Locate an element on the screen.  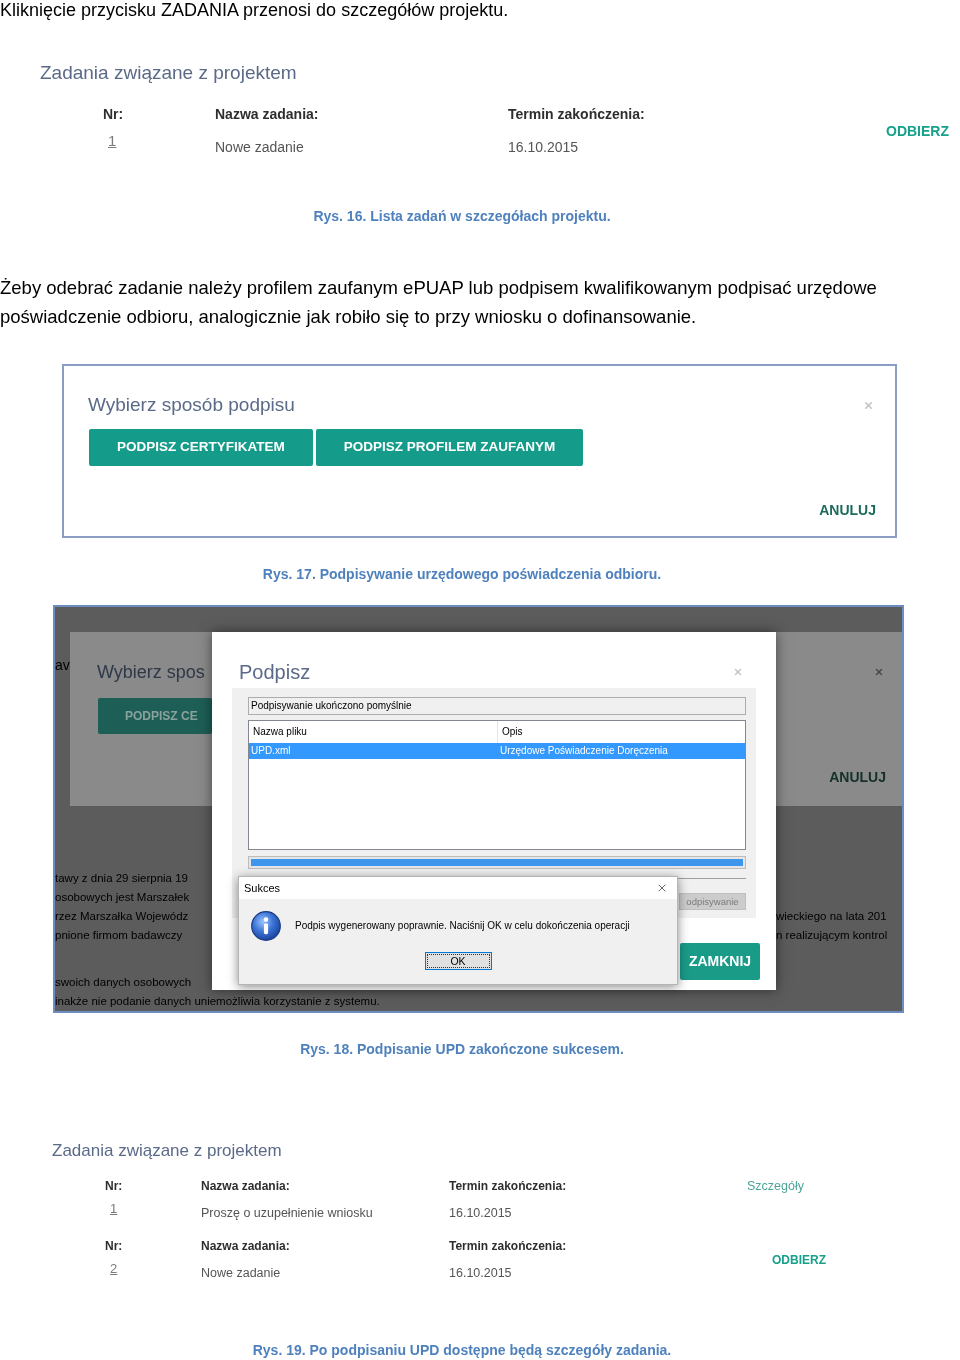
status-field: Podpisywanie ukończono pomyślnie is located at coordinates (497, 706).